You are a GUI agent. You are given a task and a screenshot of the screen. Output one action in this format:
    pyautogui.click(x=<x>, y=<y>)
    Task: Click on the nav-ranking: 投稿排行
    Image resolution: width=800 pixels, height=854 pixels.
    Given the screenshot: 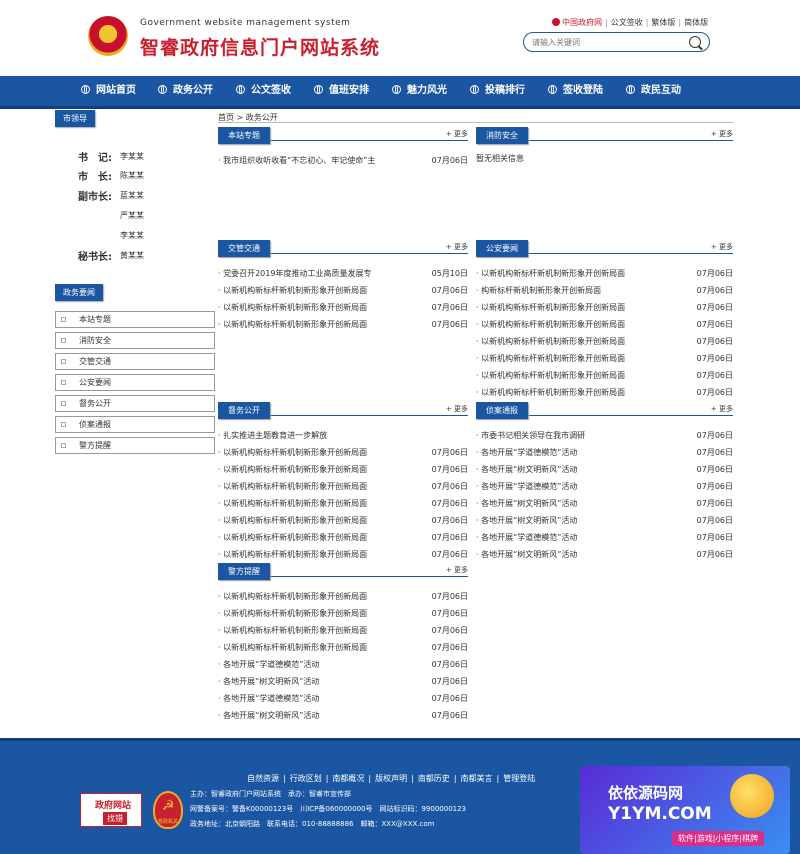 What is the action you would take?
    pyautogui.click(x=497, y=91)
    